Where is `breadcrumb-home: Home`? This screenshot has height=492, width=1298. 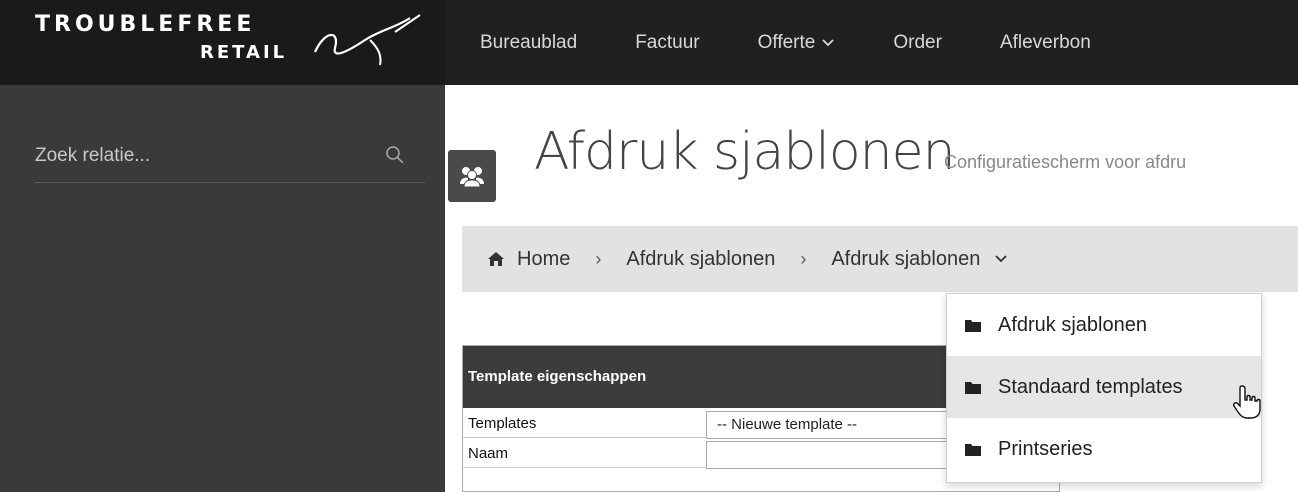
breadcrumb-home: Home is located at coordinates (528, 259).